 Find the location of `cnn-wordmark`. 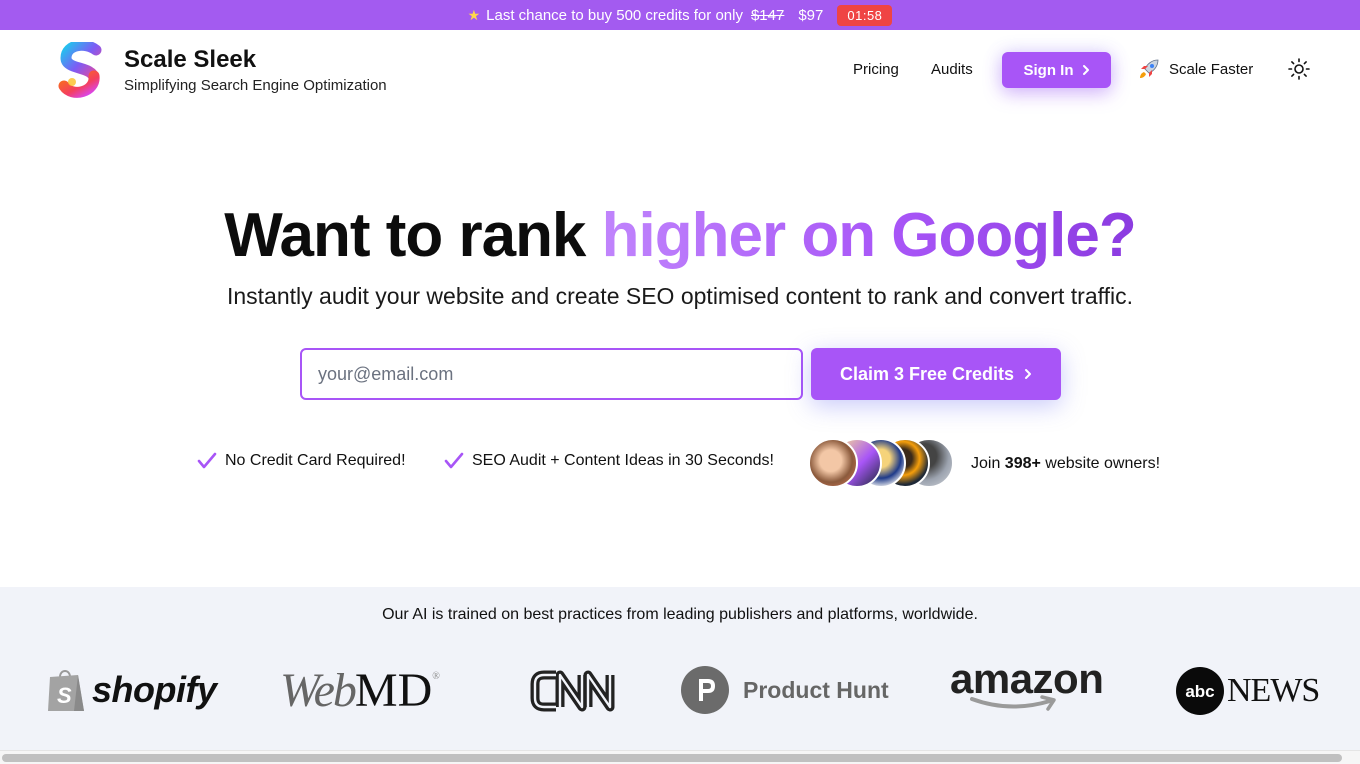

cnn-wordmark is located at coordinates (572, 691).